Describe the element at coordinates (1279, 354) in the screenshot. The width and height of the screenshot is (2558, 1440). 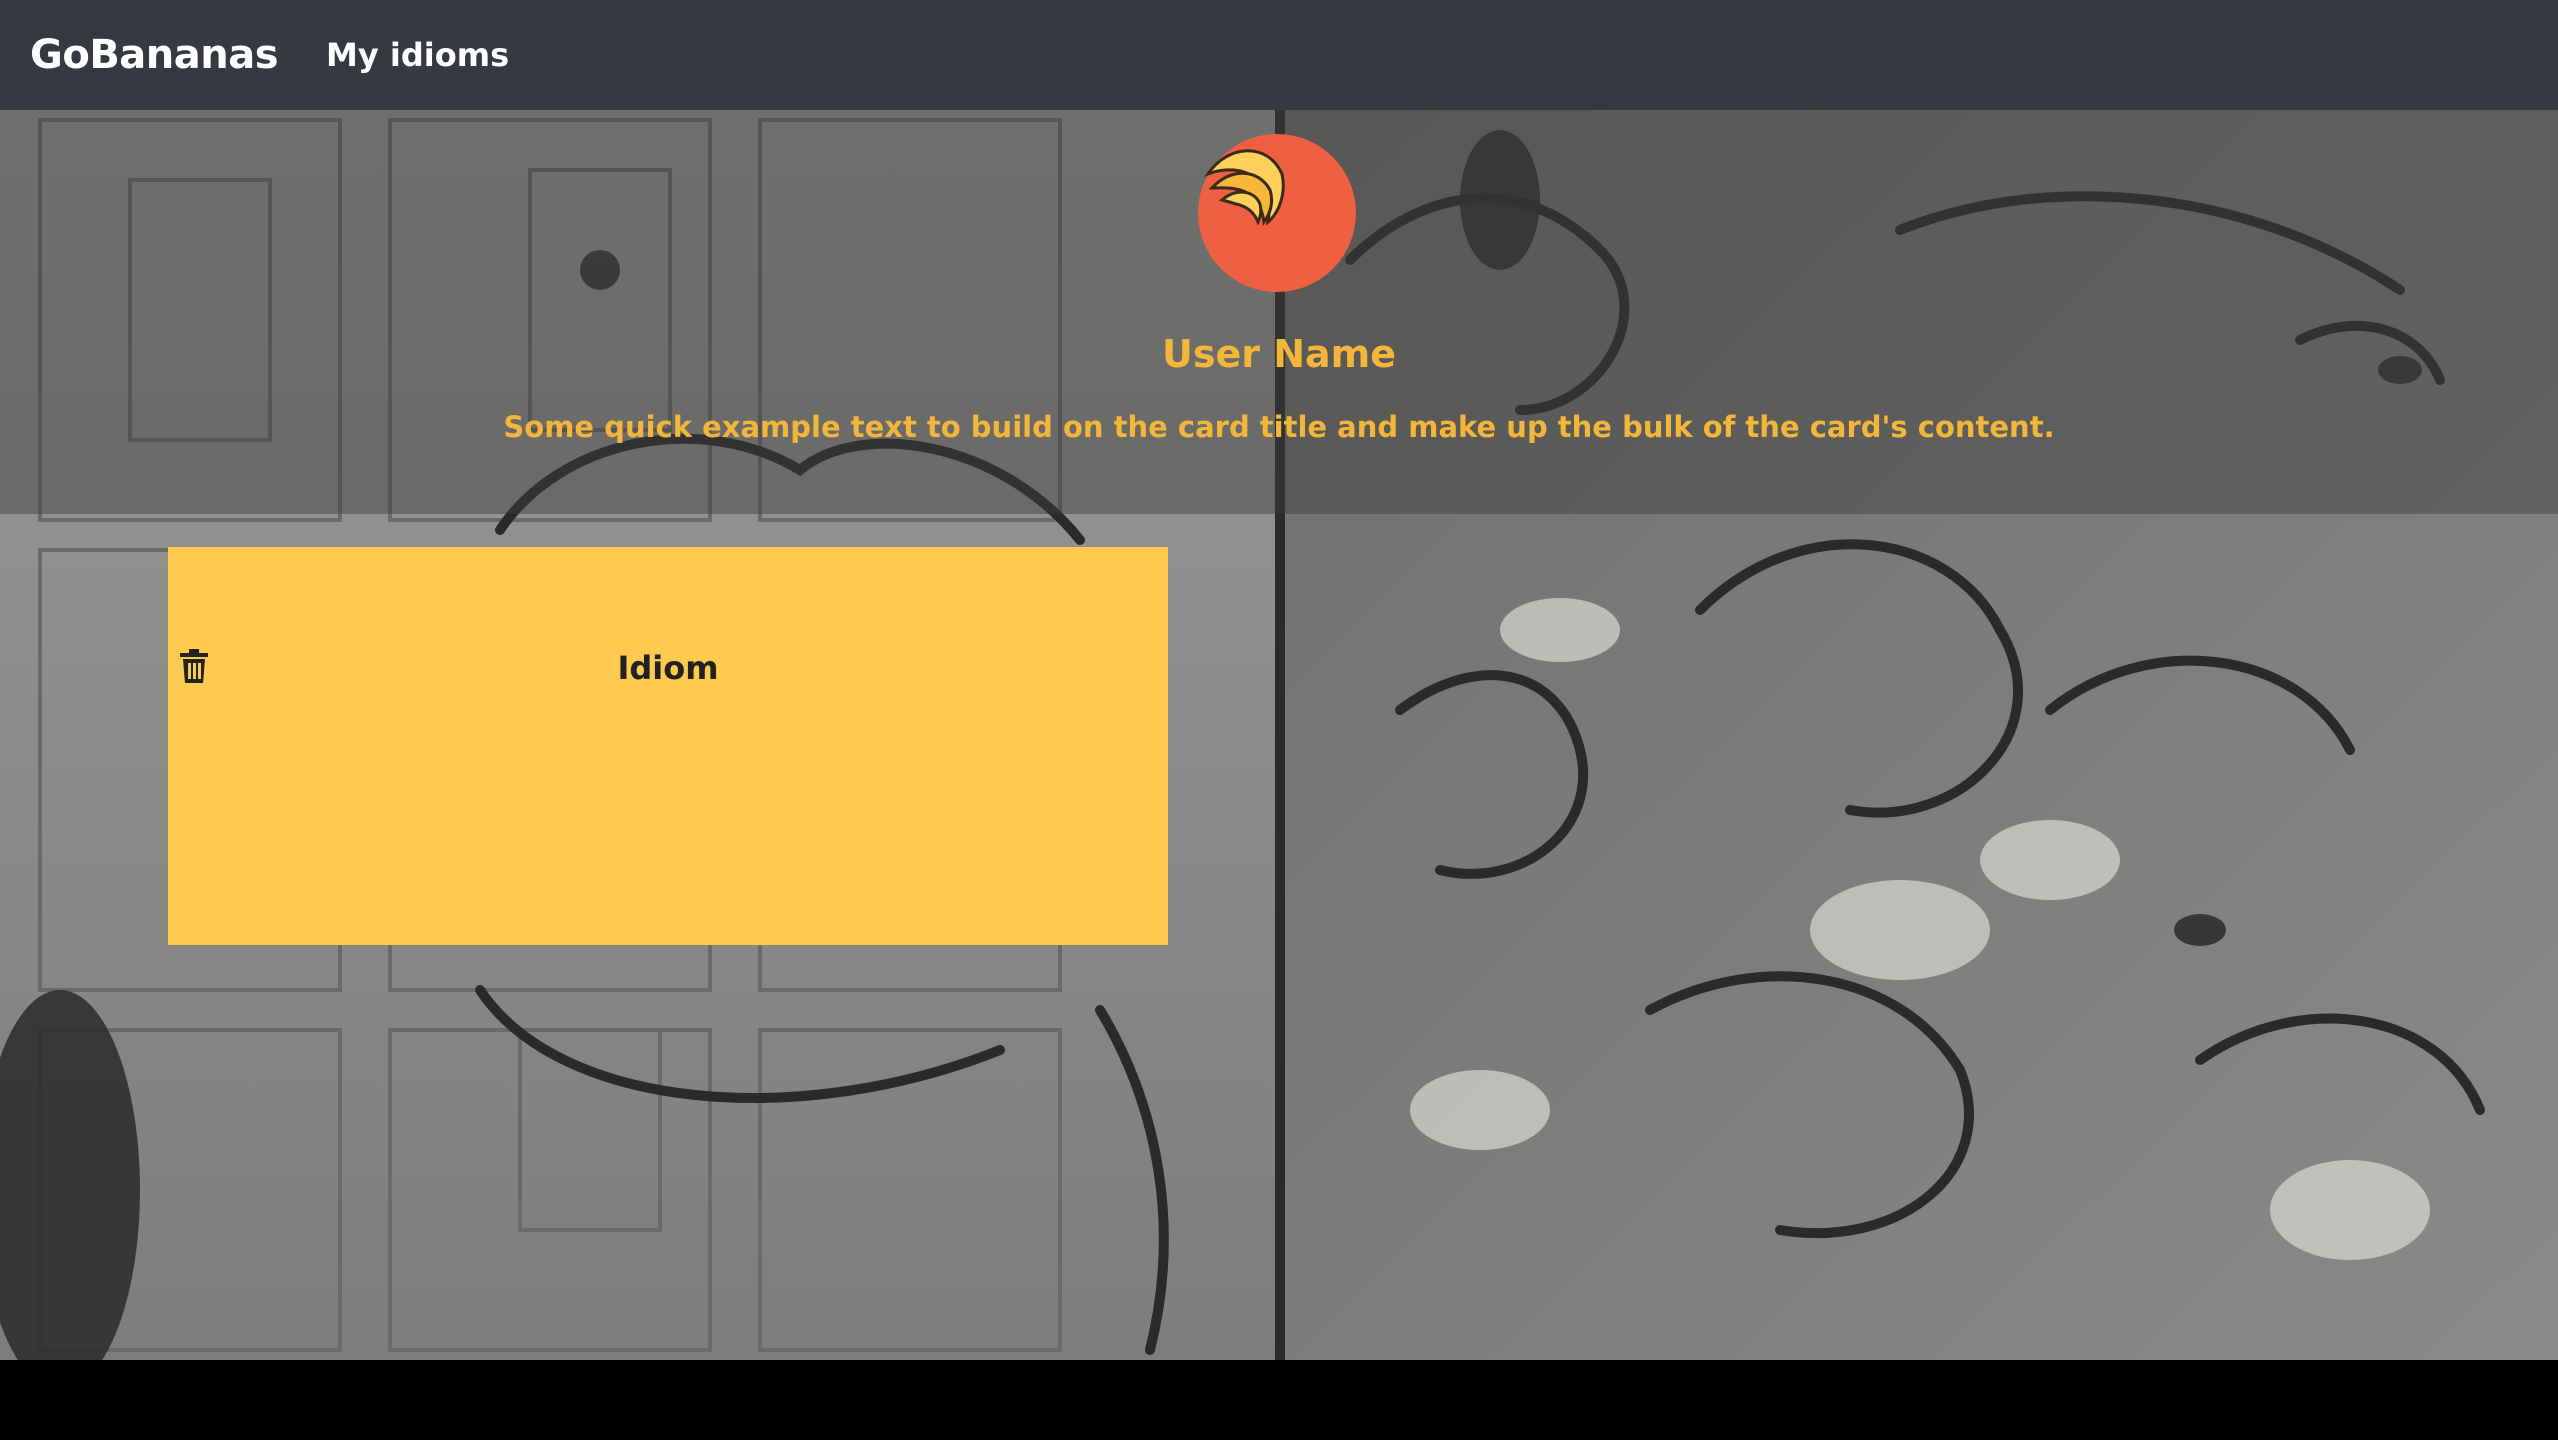
I see `user-name: User Name` at that location.